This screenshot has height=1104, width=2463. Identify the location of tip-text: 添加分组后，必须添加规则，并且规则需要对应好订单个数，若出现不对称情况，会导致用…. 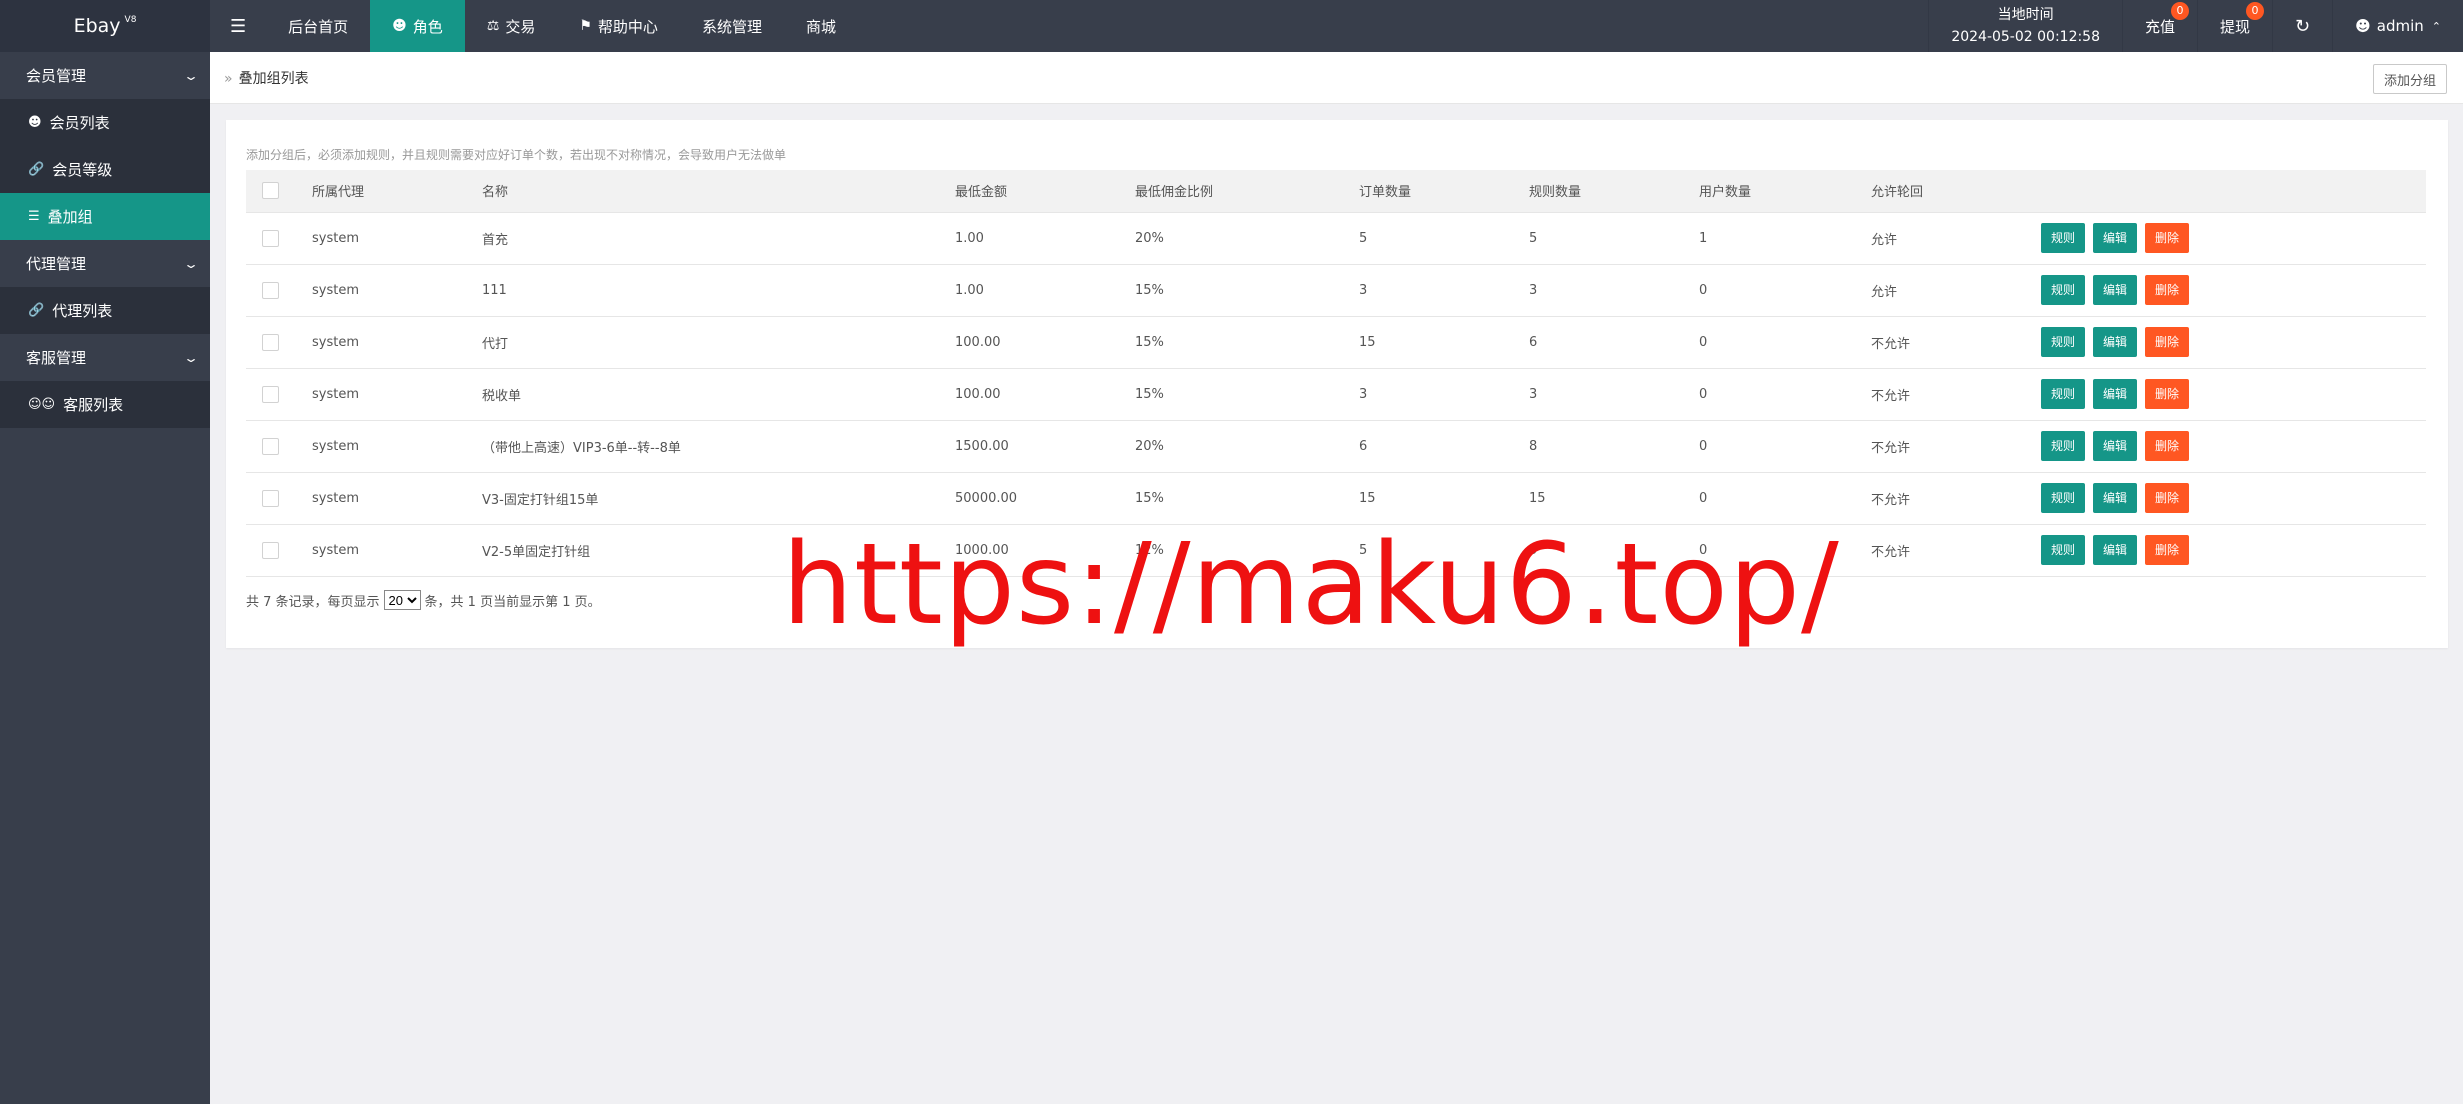
(516, 155).